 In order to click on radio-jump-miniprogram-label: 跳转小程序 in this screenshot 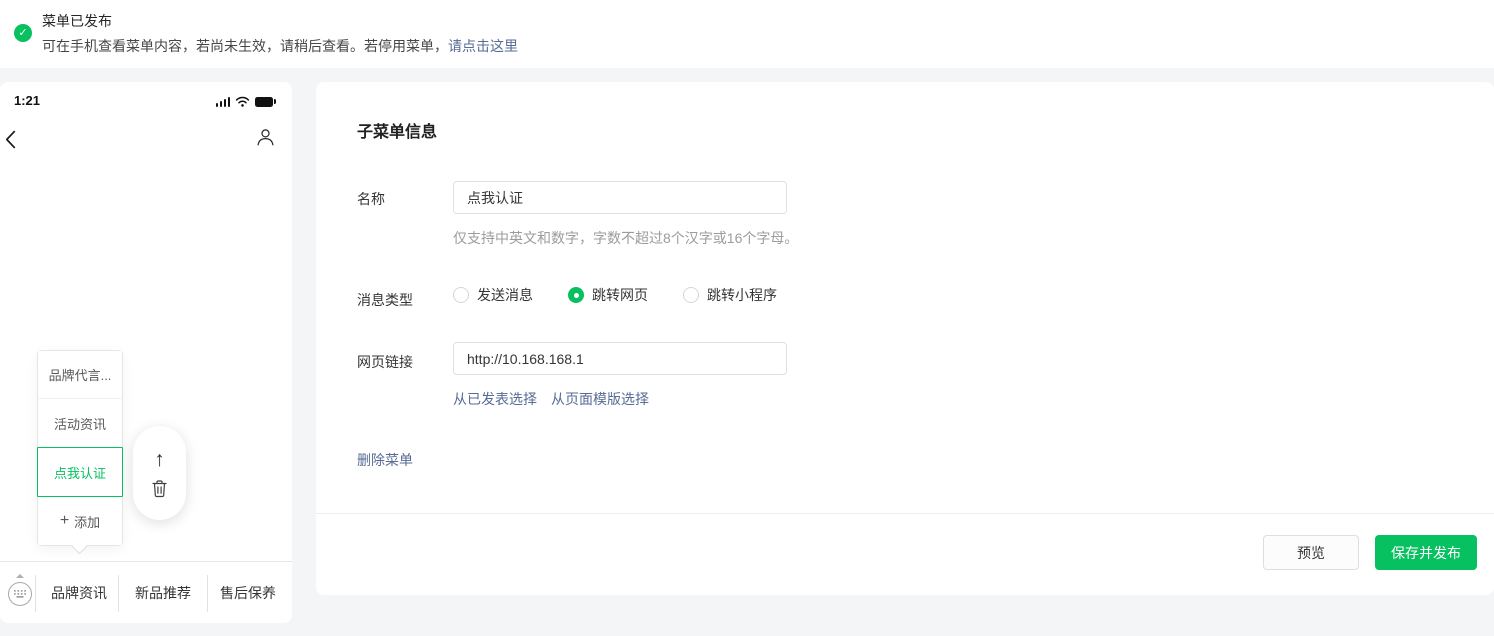, I will do `click(742, 295)`.